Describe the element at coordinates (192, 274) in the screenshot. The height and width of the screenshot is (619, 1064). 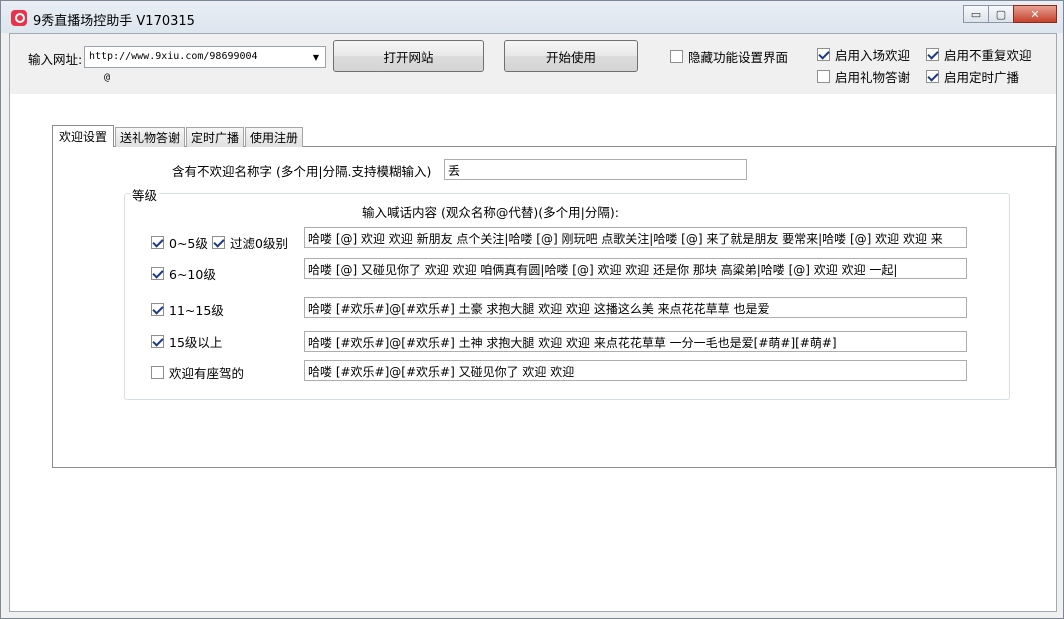
I see `level-6-10-label: 6~10级` at that location.